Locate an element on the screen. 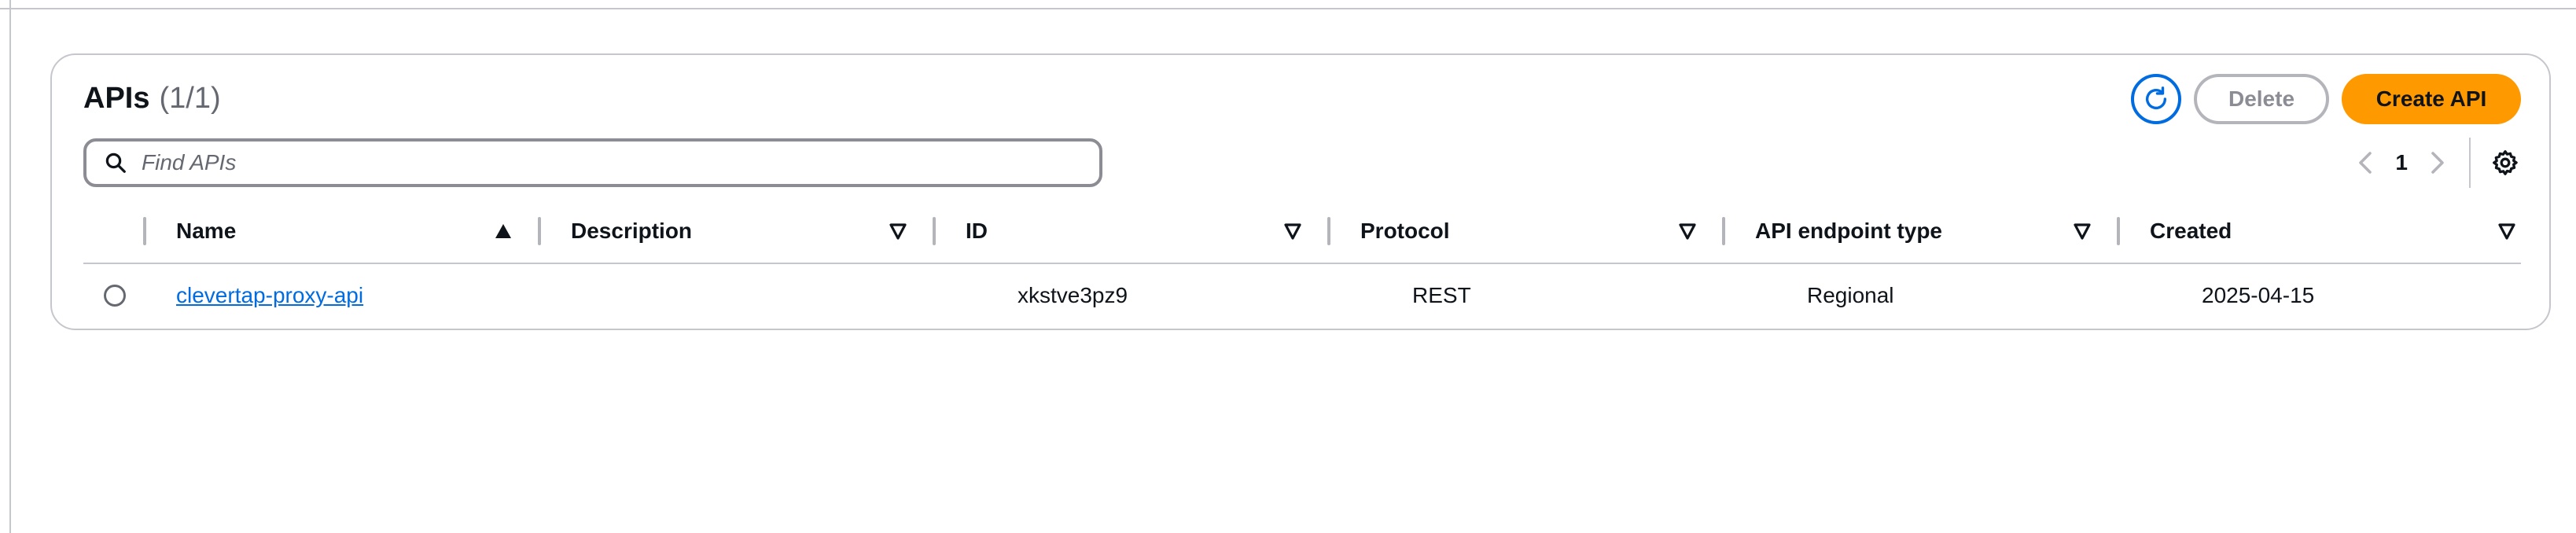 This screenshot has width=2576, height=533. column-label: Name is located at coordinates (206, 231).